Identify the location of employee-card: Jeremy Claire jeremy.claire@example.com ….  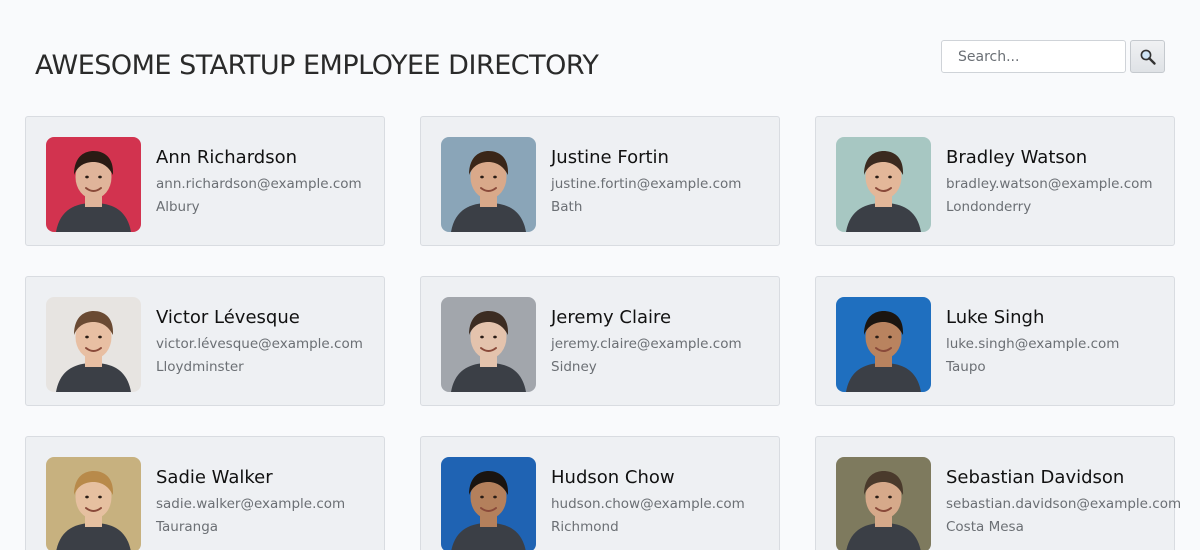
(600, 341).